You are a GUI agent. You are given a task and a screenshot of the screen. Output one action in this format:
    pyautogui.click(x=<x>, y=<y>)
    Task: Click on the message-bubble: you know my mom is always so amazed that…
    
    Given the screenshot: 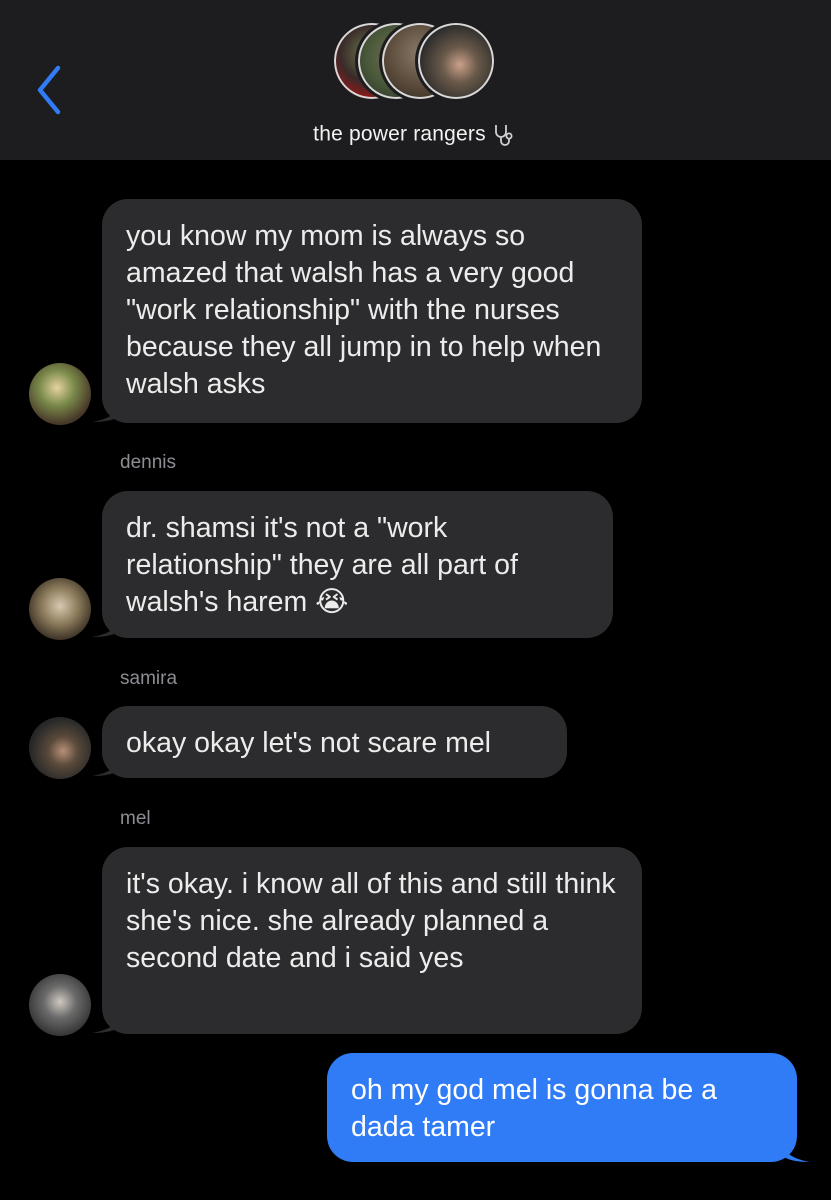 What is the action you would take?
    pyautogui.click(x=372, y=311)
    